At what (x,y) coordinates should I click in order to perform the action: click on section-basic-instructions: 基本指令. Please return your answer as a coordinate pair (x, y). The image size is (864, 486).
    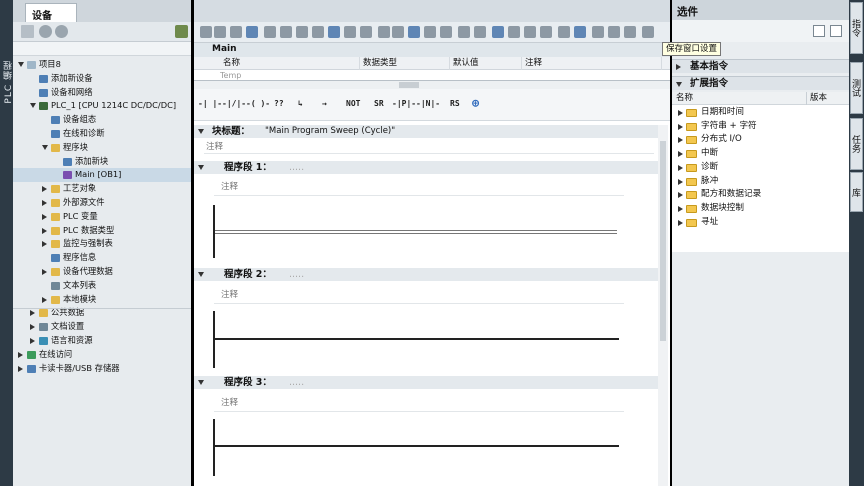
    Looking at the image, I should click on (760, 66).